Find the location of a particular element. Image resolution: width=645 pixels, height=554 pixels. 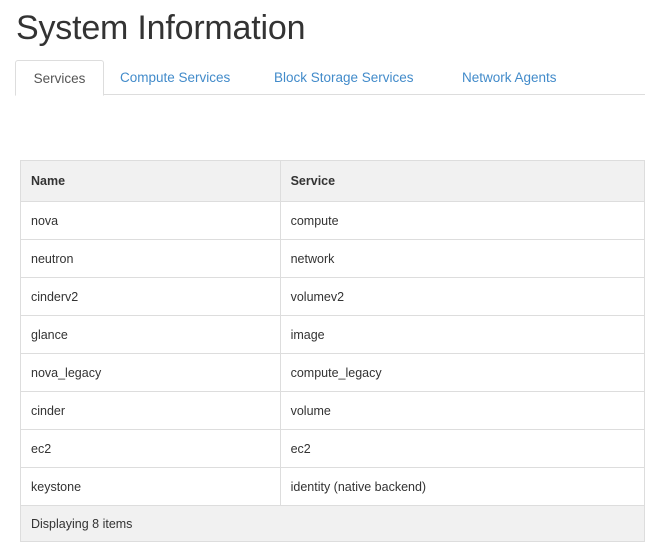

cell-service: identity (native backend) is located at coordinates (462, 486).